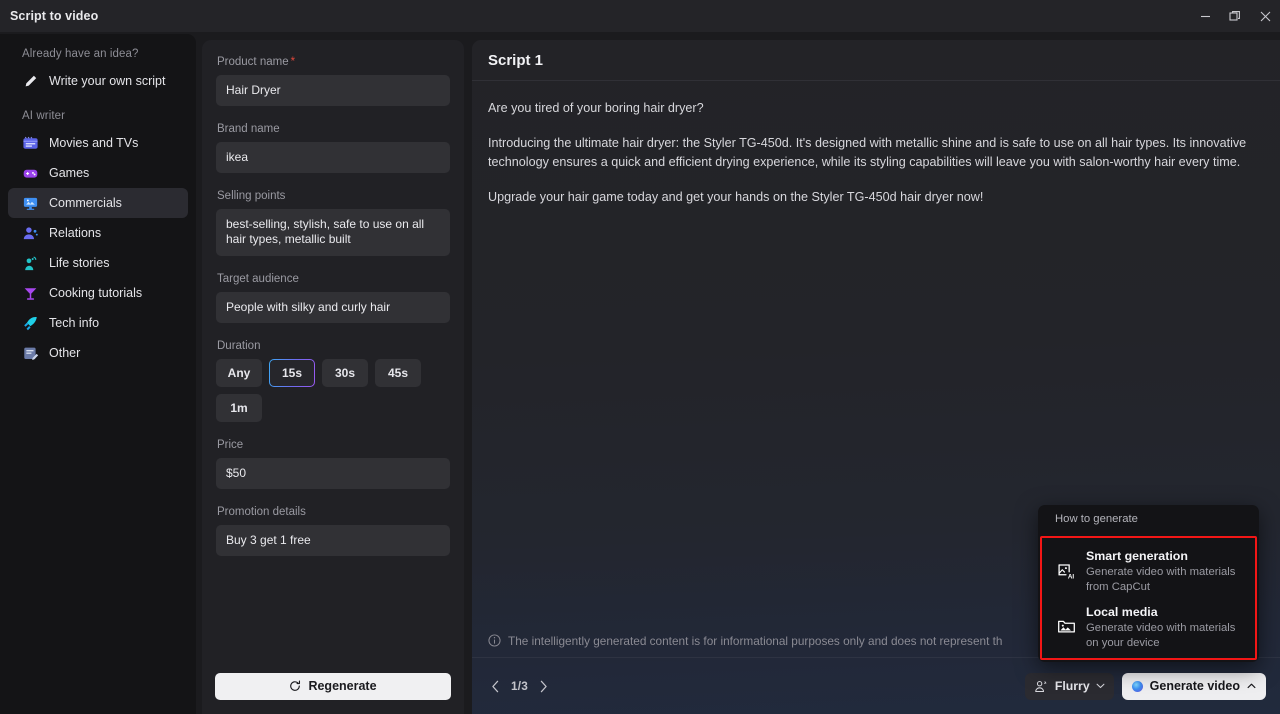  I want to click on chevron-left-icon, so click(495, 686).